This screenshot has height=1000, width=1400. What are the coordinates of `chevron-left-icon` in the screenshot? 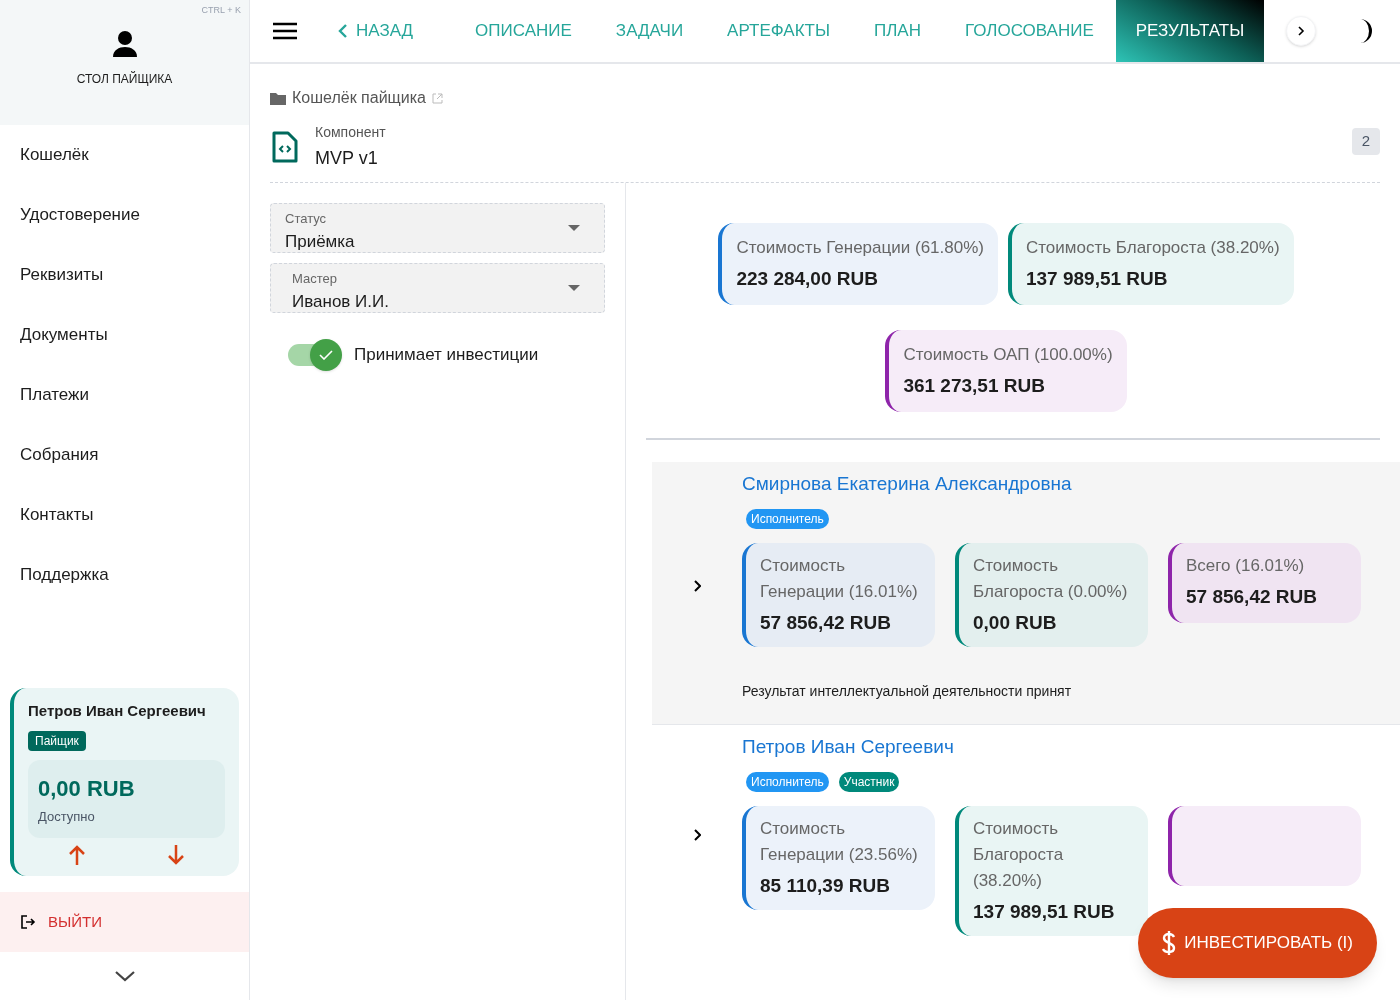 It's located at (343, 31).